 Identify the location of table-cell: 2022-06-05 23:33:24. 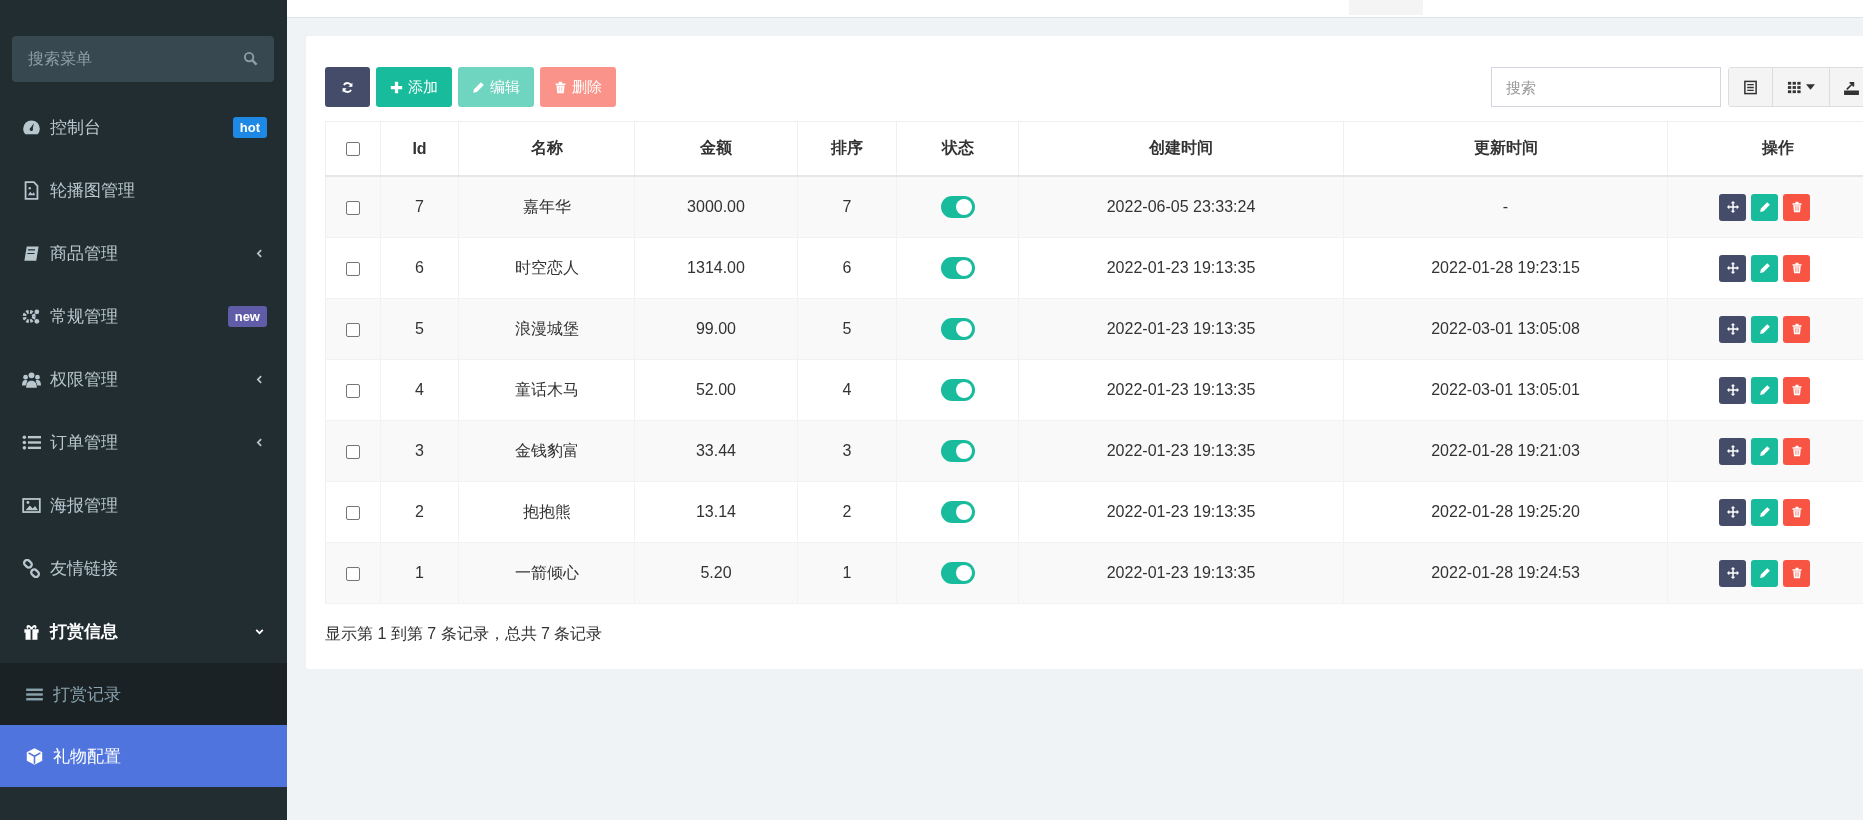
(1181, 207).